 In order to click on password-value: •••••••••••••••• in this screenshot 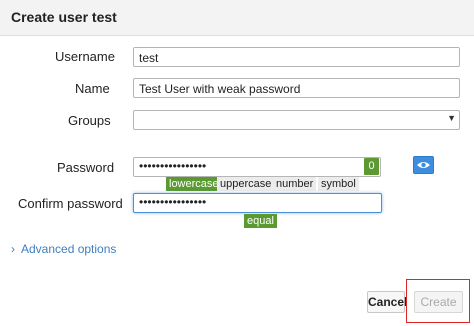, I will do `click(173, 166)`.